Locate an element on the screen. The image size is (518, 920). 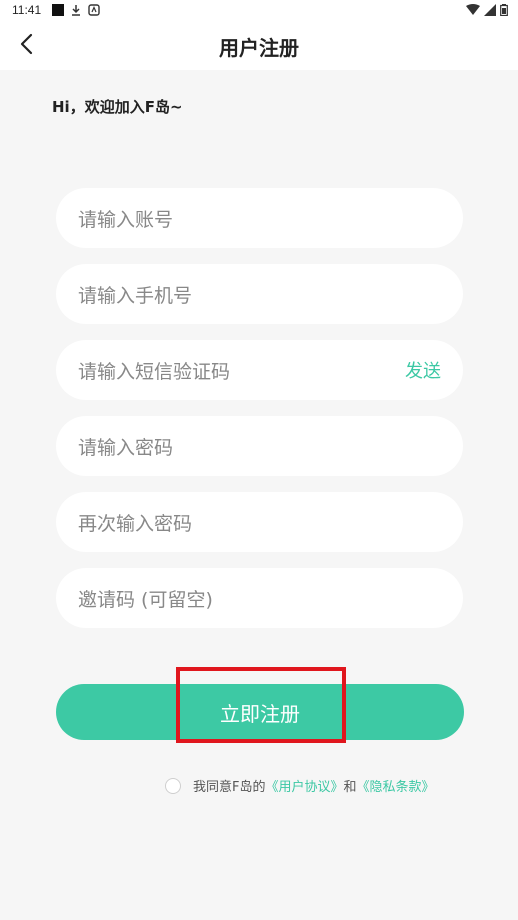
password-input: 请输入密码 is located at coordinates (259, 446).